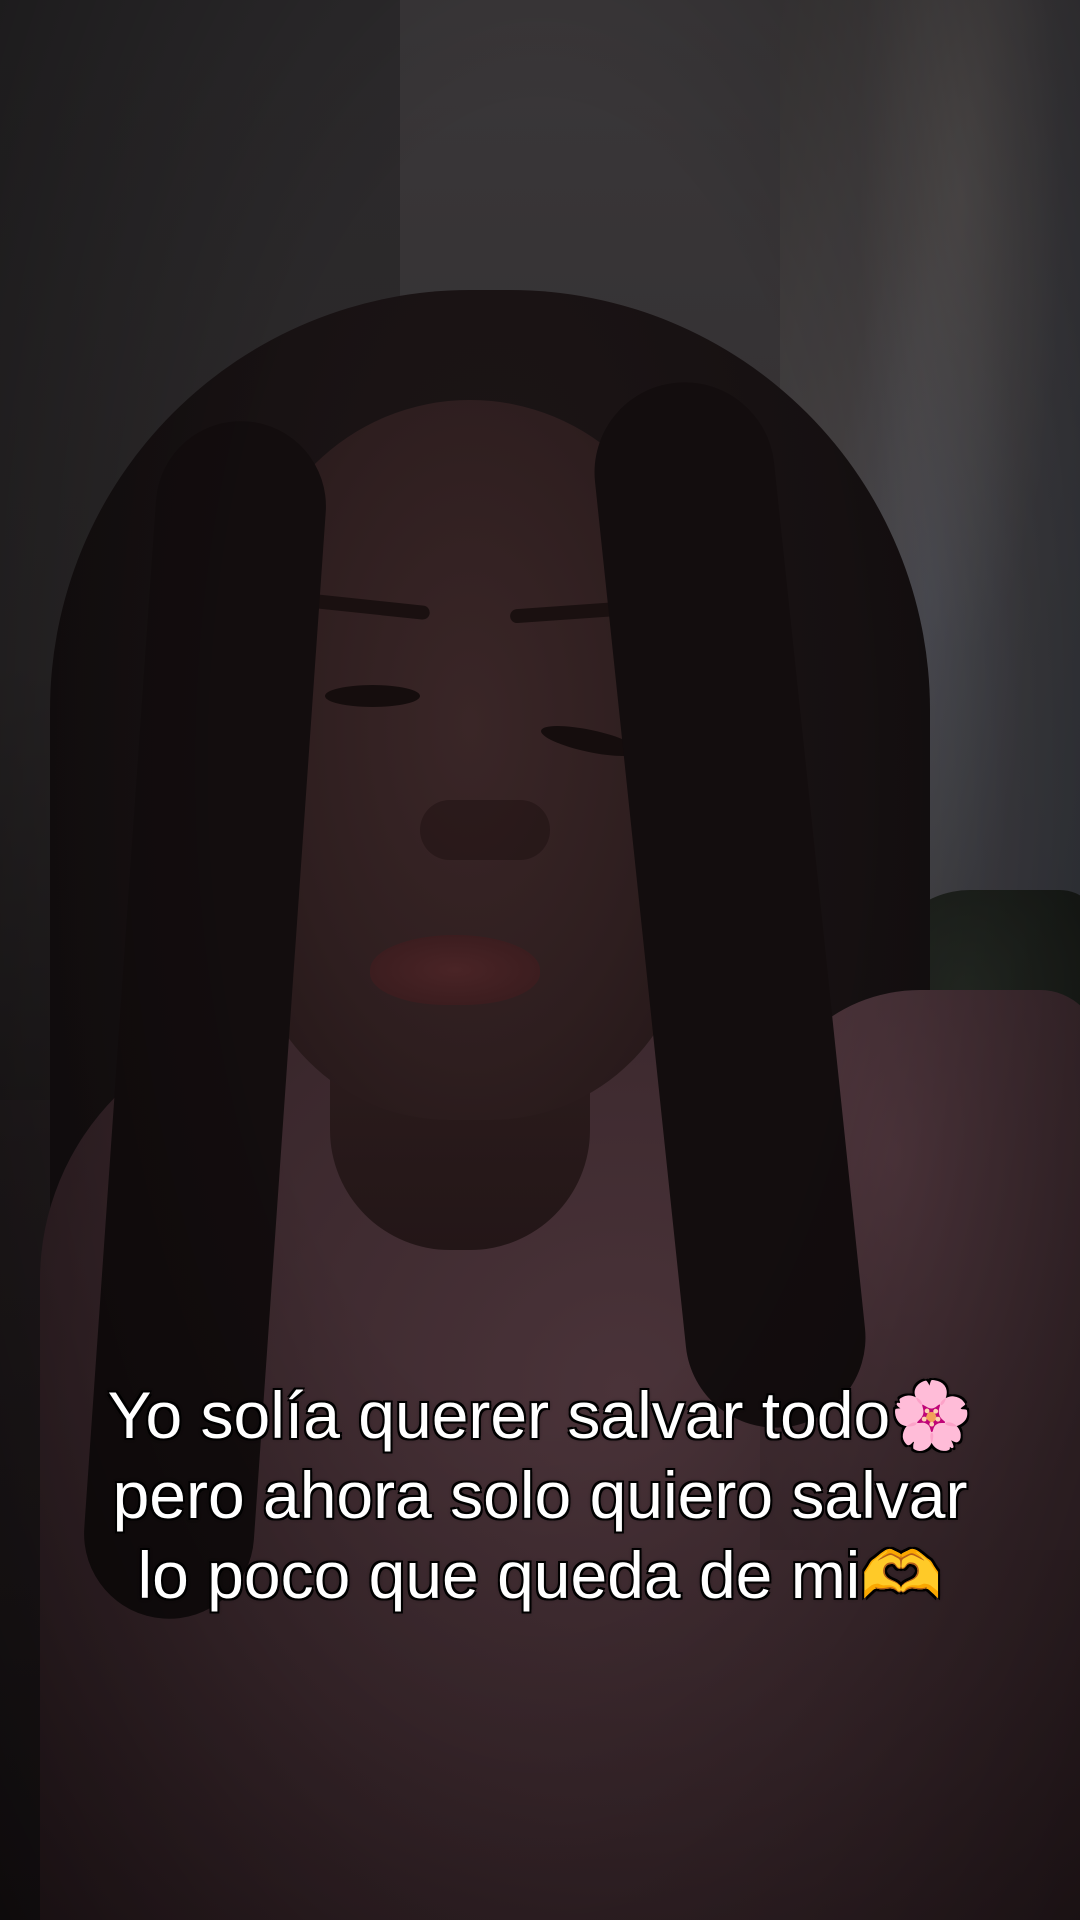 This screenshot has width=1080, height=1920. Describe the element at coordinates (540, 1415) in the screenshot. I see `caption-line-1: Yo solía querer salvar todo🌸` at that location.